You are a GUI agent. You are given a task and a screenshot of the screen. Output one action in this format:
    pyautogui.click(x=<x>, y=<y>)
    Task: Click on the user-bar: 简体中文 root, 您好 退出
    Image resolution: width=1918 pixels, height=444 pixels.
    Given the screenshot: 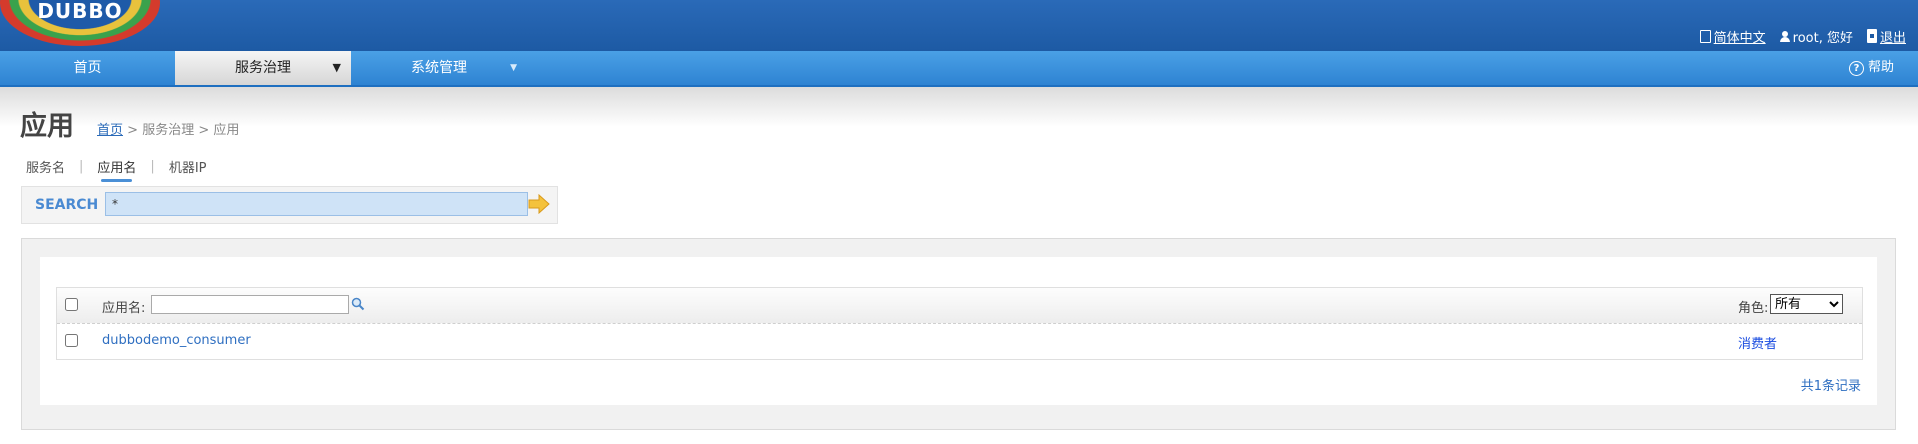 What is the action you would take?
    pyautogui.click(x=1802, y=36)
    